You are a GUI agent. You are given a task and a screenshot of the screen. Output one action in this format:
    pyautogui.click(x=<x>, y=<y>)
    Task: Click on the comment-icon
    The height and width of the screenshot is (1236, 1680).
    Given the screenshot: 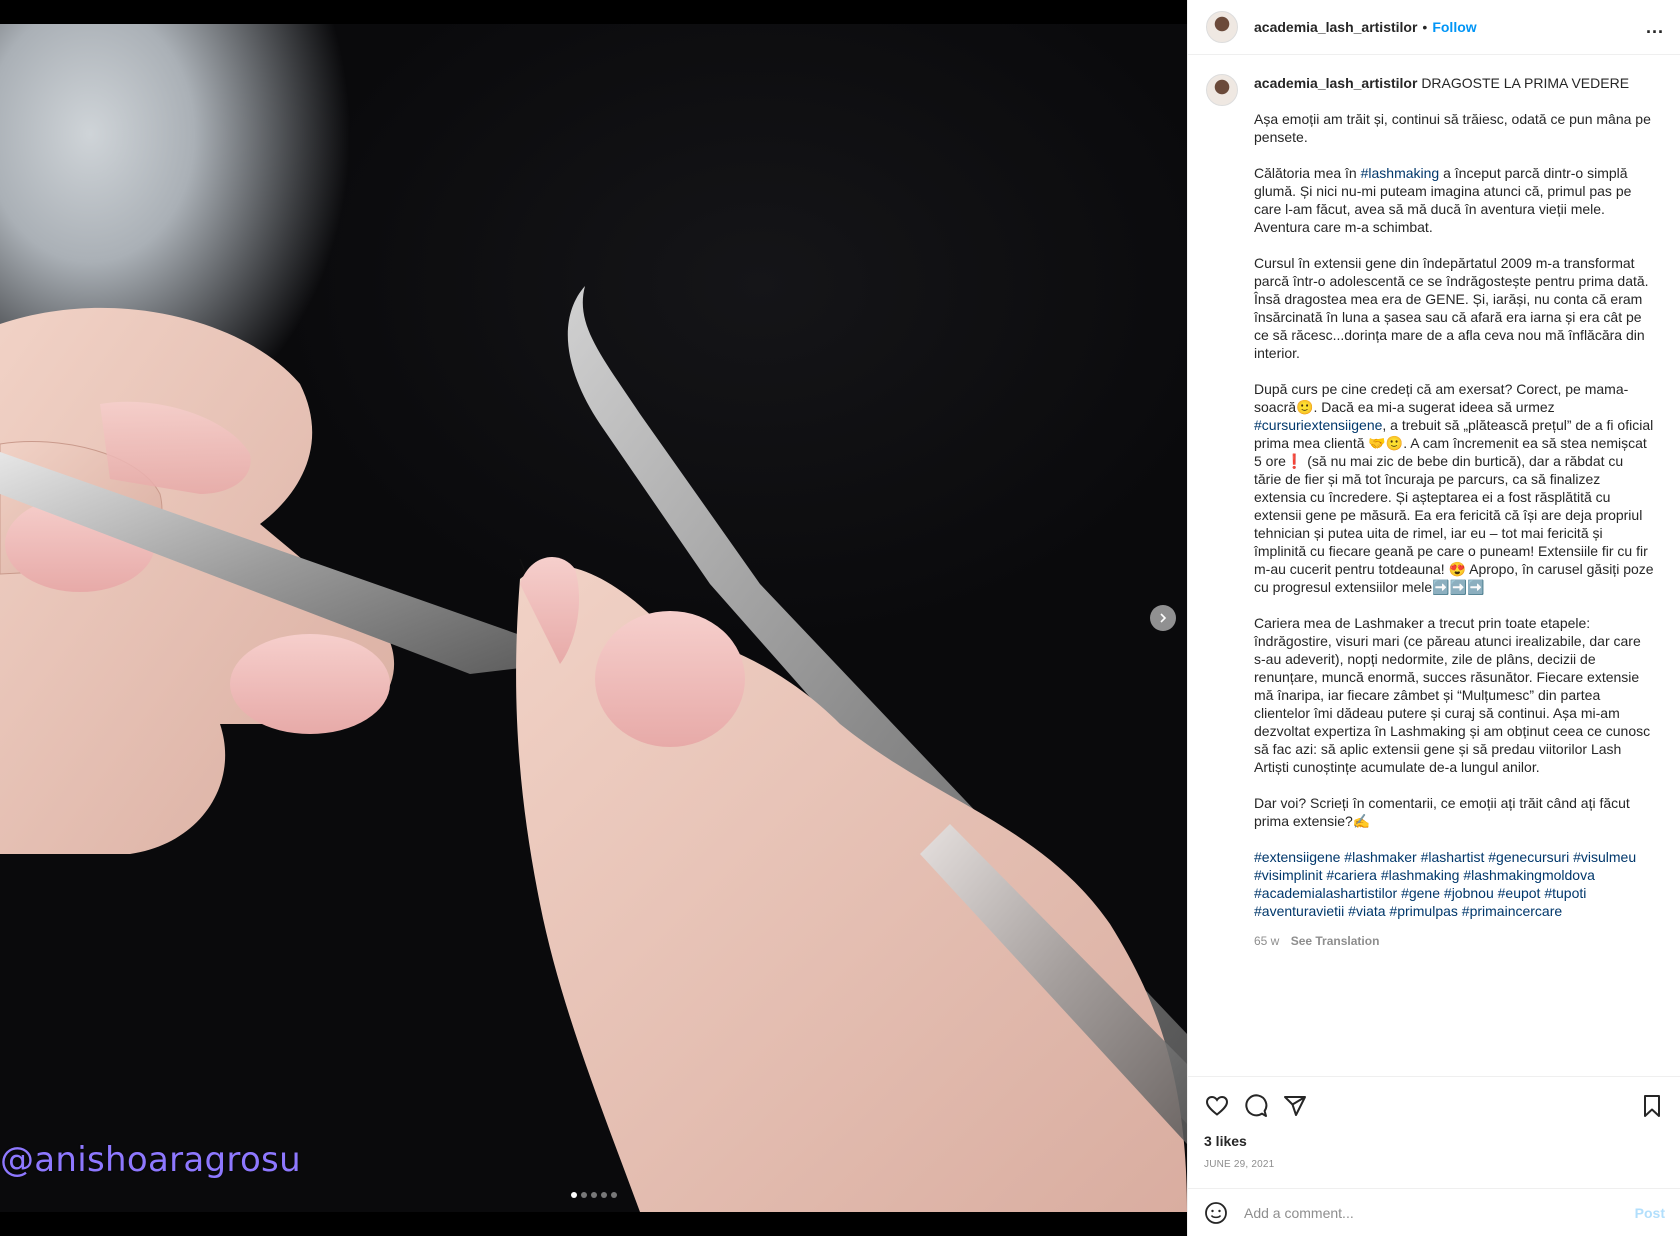 What is the action you would take?
    pyautogui.click(x=1256, y=1105)
    